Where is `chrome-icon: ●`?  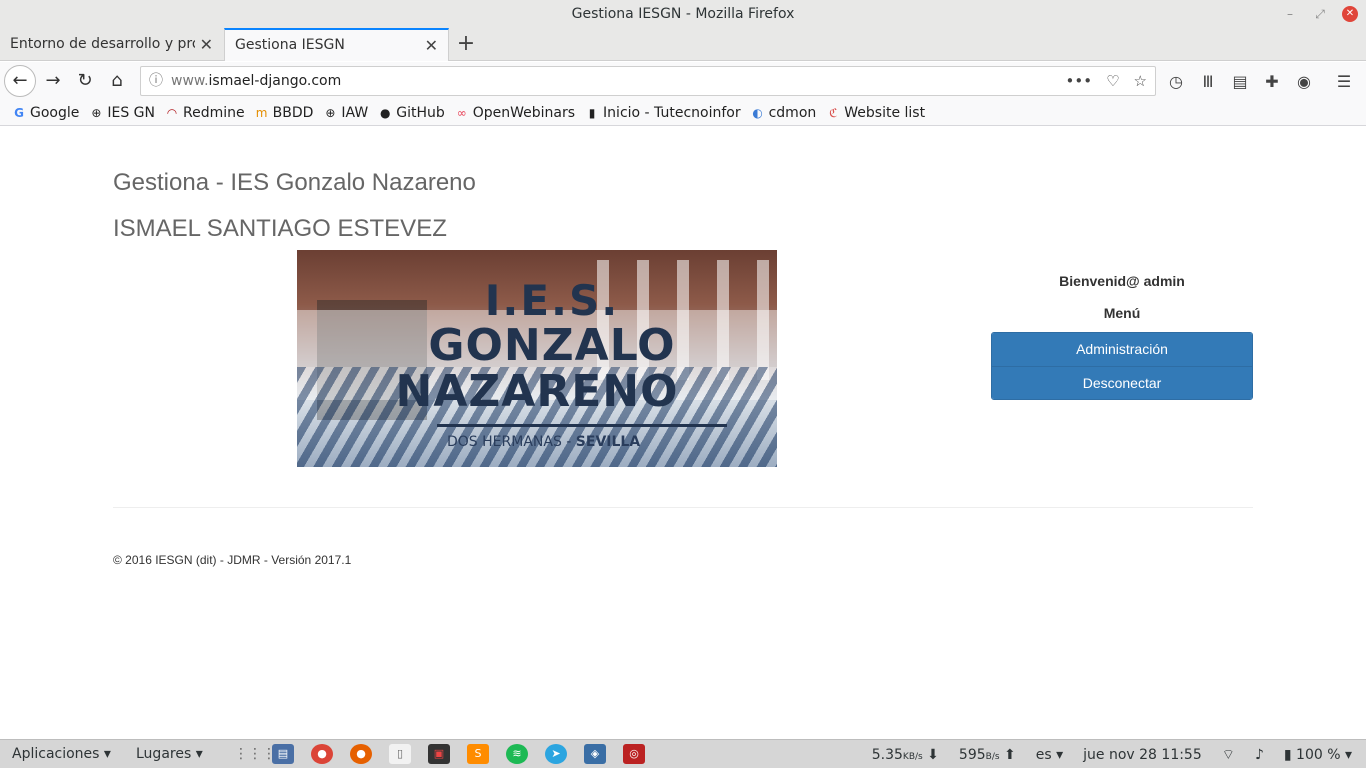
chrome-icon: ● is located at coordinates (322, 754).